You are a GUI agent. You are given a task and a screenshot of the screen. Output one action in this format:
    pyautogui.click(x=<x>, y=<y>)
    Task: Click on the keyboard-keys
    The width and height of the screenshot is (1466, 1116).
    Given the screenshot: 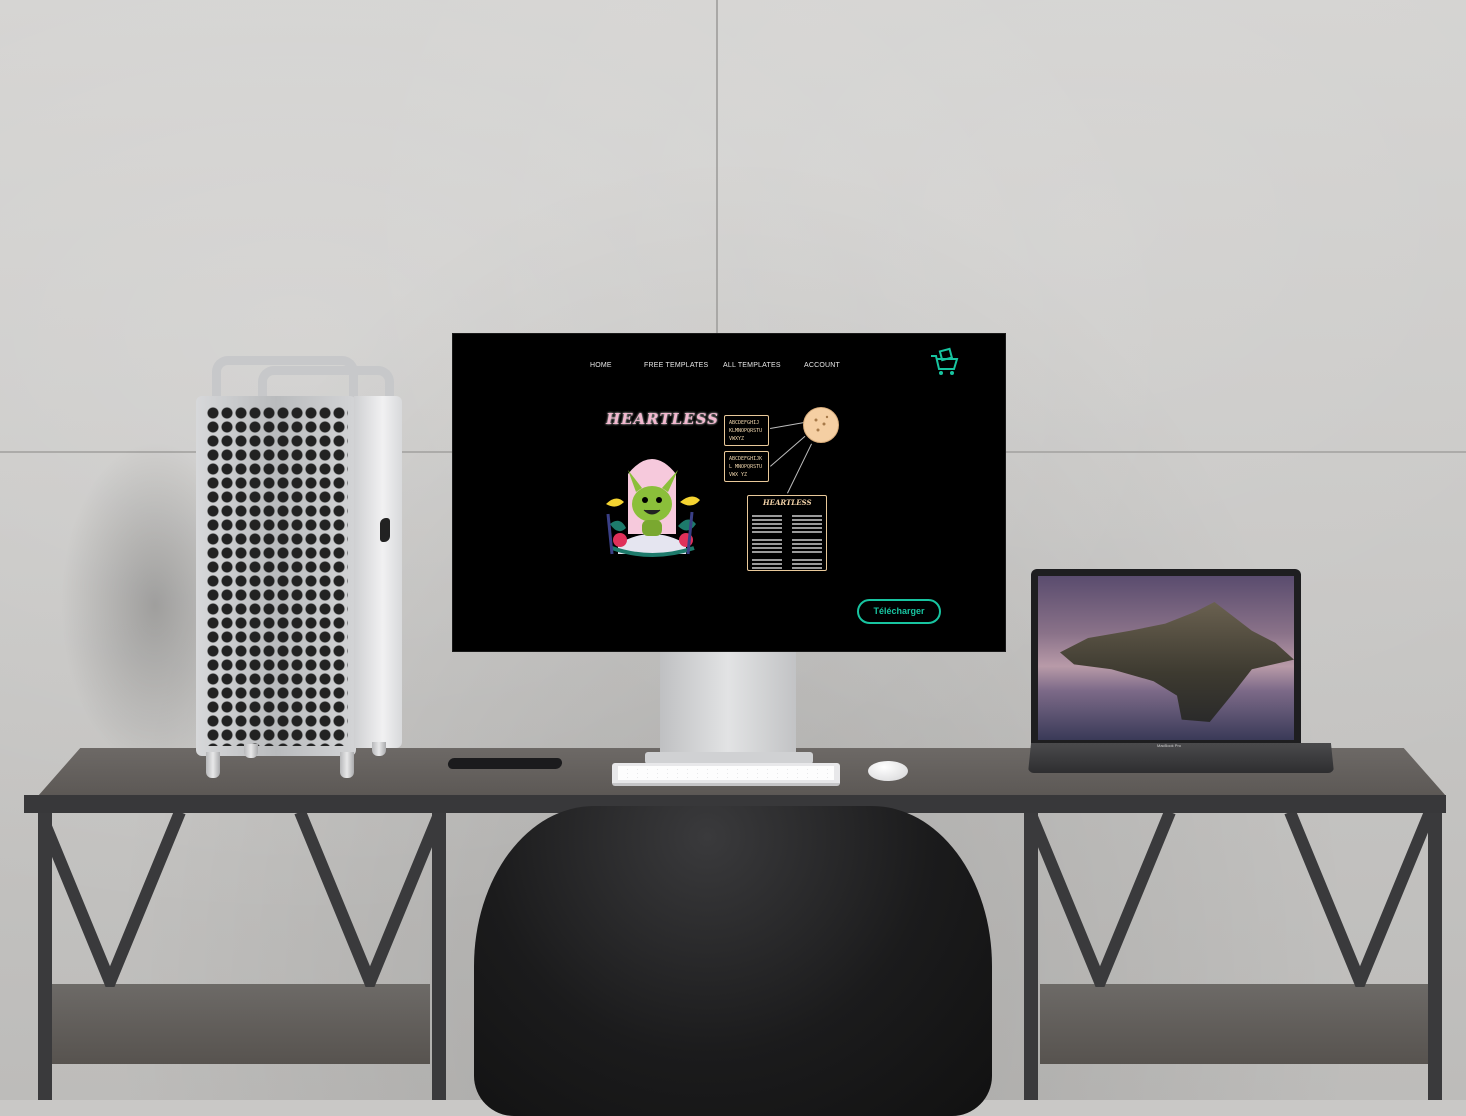 What is the action you would take?
    pyautogui.click(x=726, y=773)
    